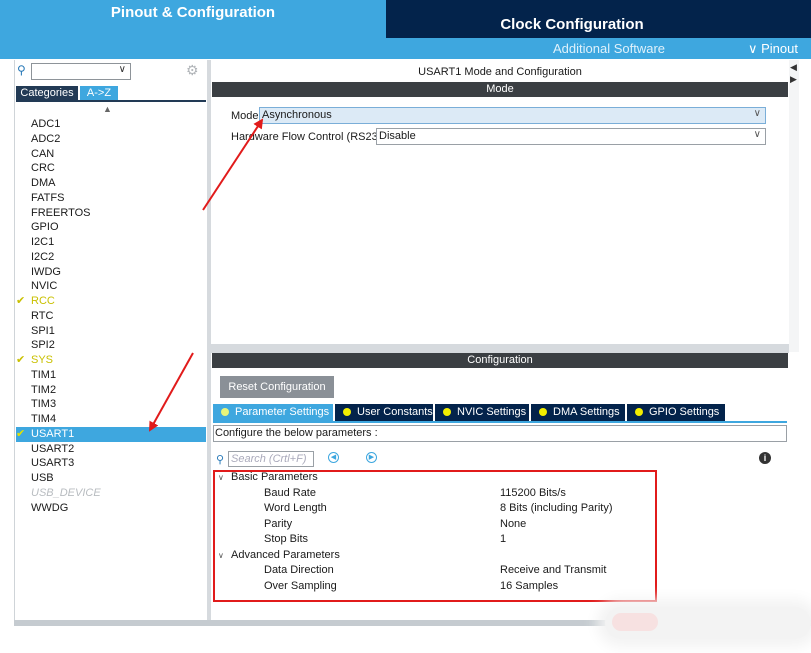 This screenshot has height=653, width=811. Describe the element at coordinates (171, 392) in the screenshot. I see `arrow-to-usart1` at that location.